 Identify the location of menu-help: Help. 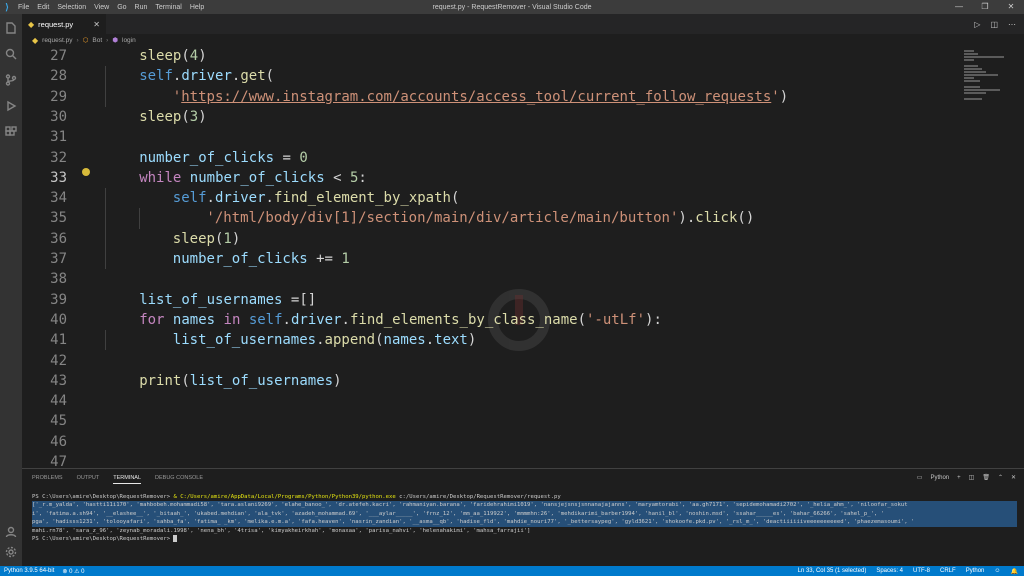
(197, 7).